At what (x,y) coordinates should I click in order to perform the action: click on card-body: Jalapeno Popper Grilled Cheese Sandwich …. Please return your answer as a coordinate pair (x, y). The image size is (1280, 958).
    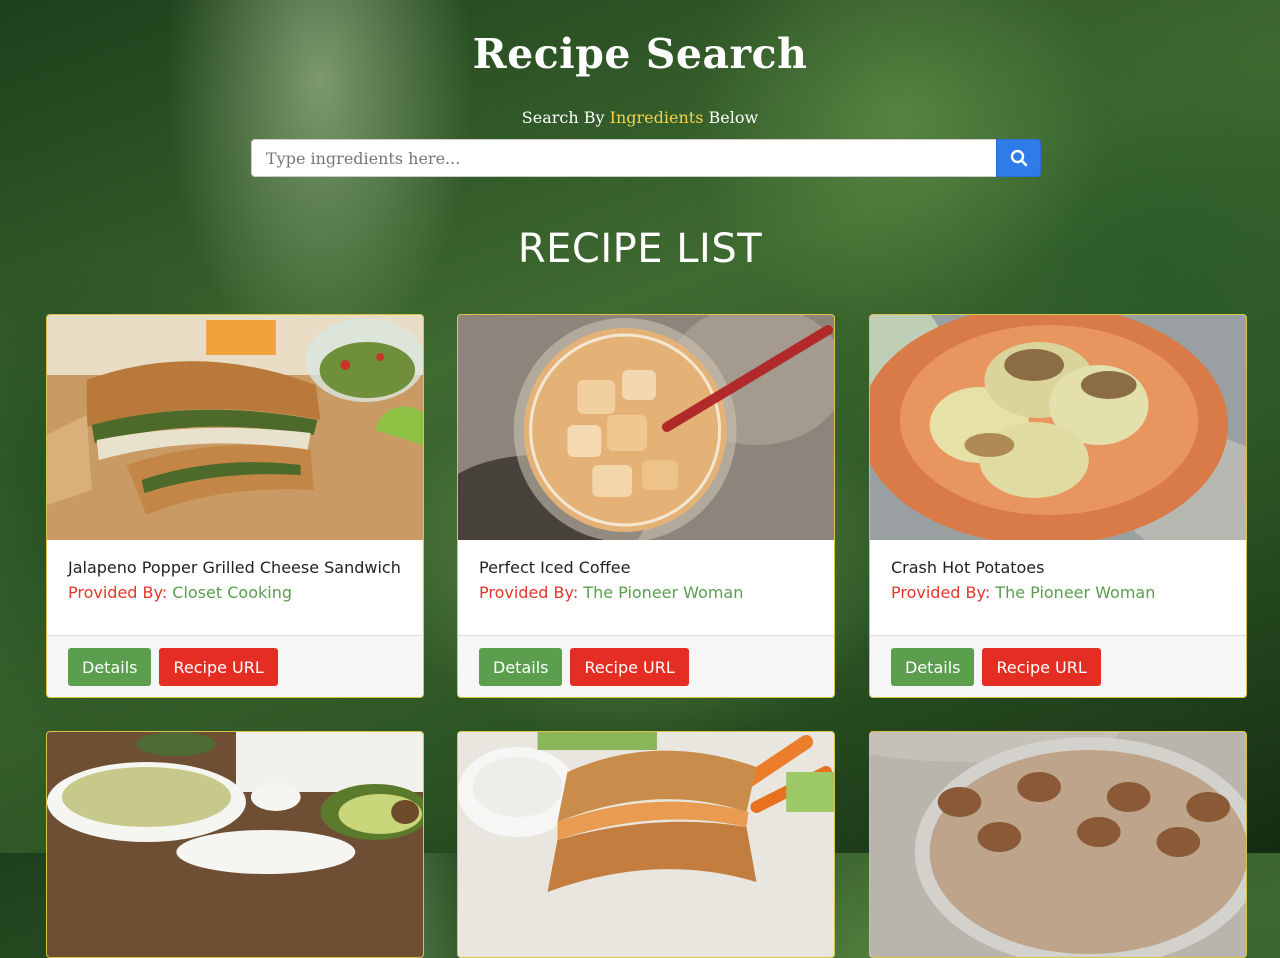
    Looking at the image, I should click on (235, 587).